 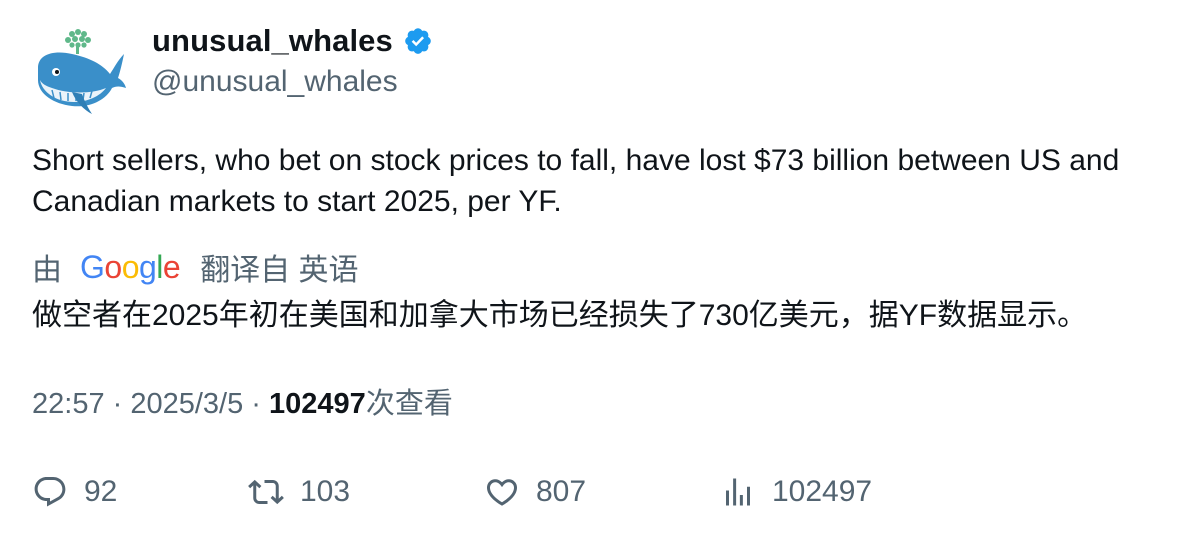 I want to click on google-logo: Google, so click(x=130, y=267).